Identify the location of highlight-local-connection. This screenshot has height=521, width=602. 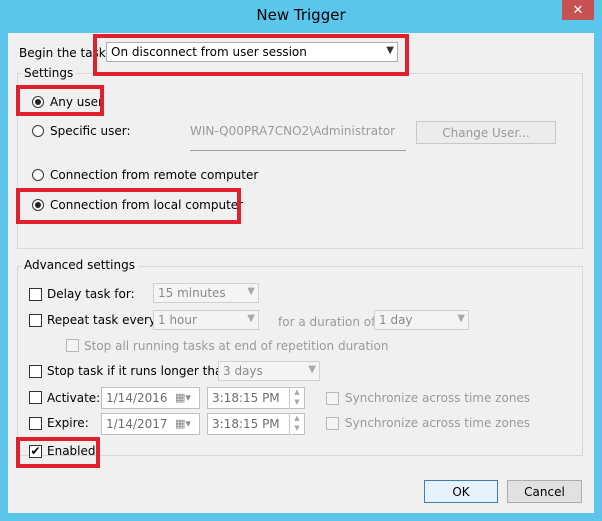
(128, 206).